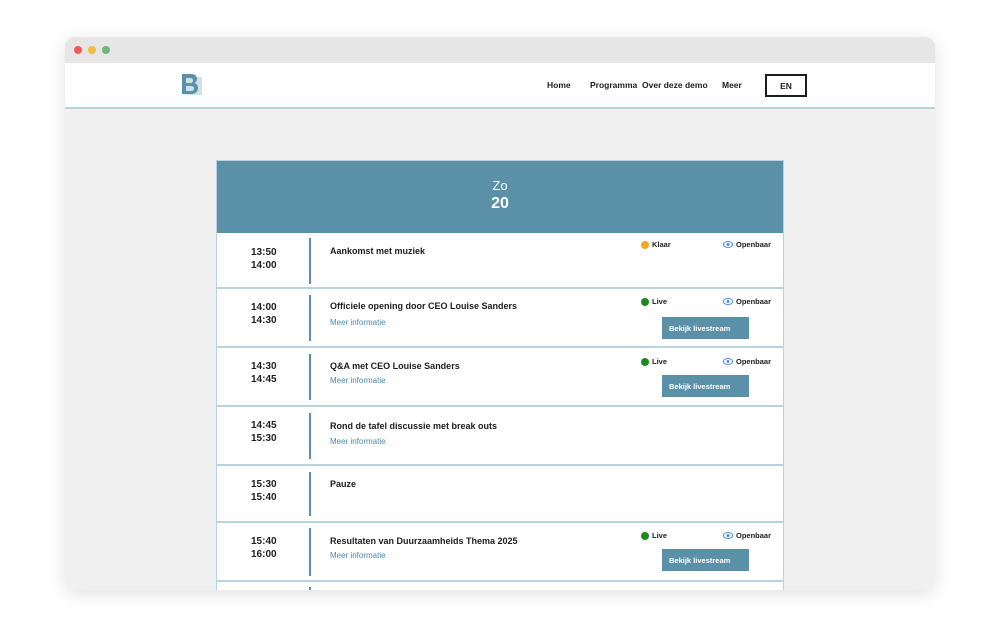 The width and height of the screenshot is (1000, 632). I want to click on site-navbar: Home Programma Over deze demo Meer EN, so click(500, 86).